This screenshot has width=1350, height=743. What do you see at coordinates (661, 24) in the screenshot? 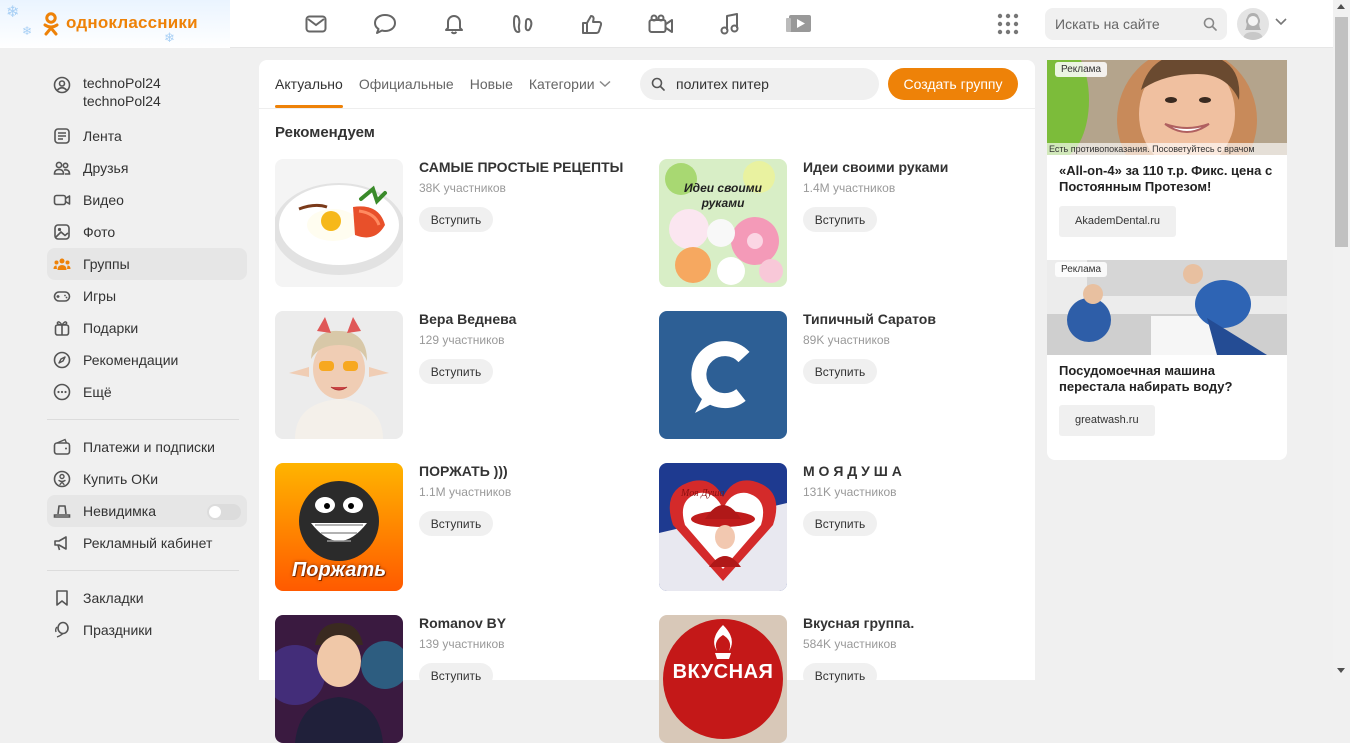
I see `video-icon` at bounding box center [661, 24].